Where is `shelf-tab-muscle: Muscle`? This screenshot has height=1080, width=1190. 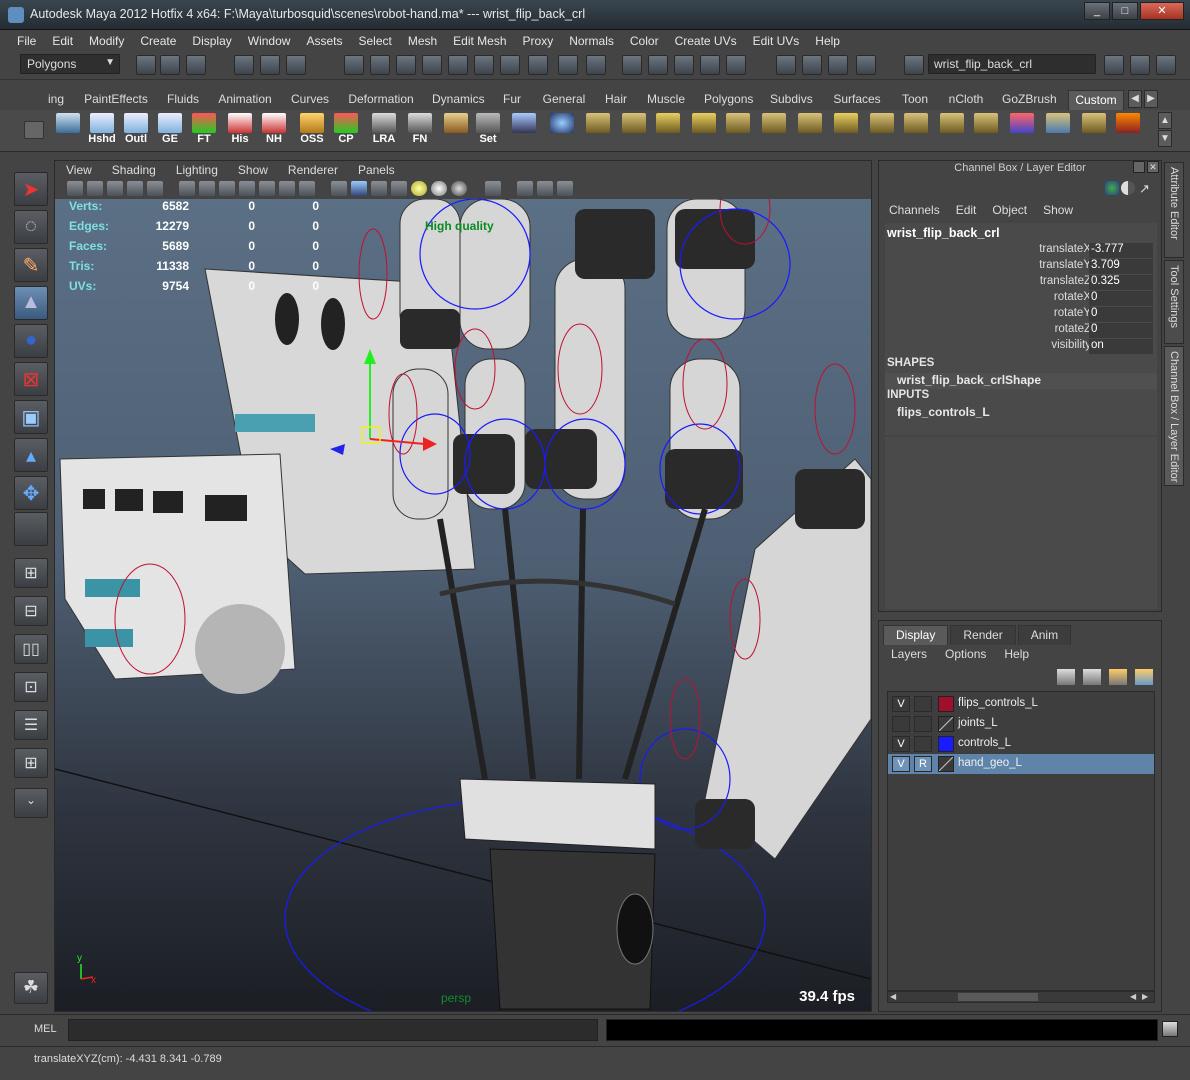
shelf-tab-muscle: Muscle is located at coordinates (666, 100).